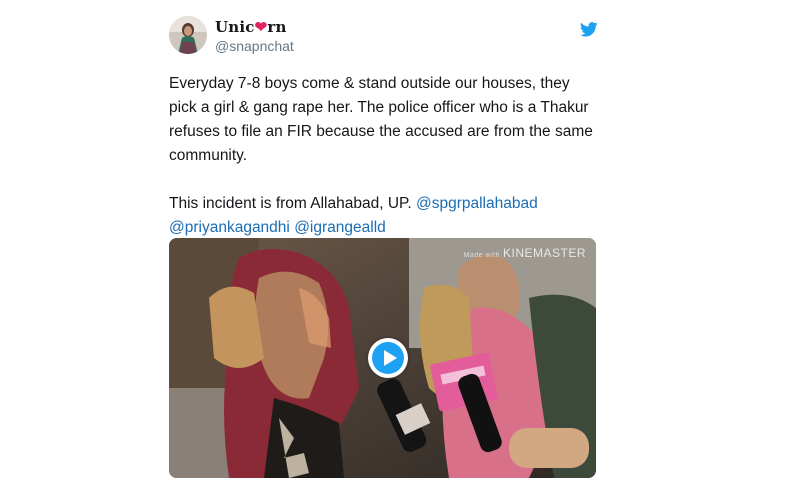 Image resolution: width=807 pixels, height=484 pixels. Describe the element at coordinates (481, 255) in the screenshot. I see `watermark-small-text: Made with` at that location.